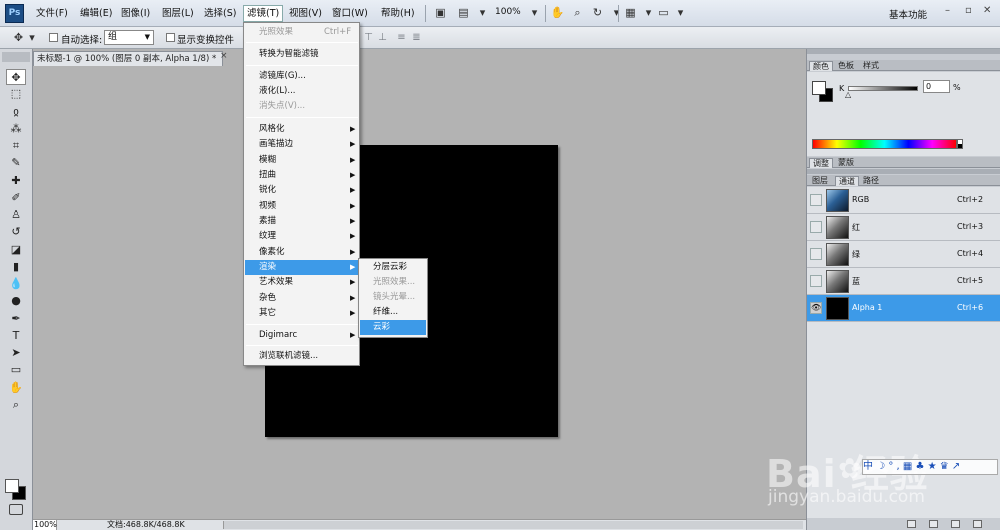  What do you see at coordinates (96, 14) in the screenshot?
I see `menu-edit: 编辑(E)` at bounding box center [96, 14].